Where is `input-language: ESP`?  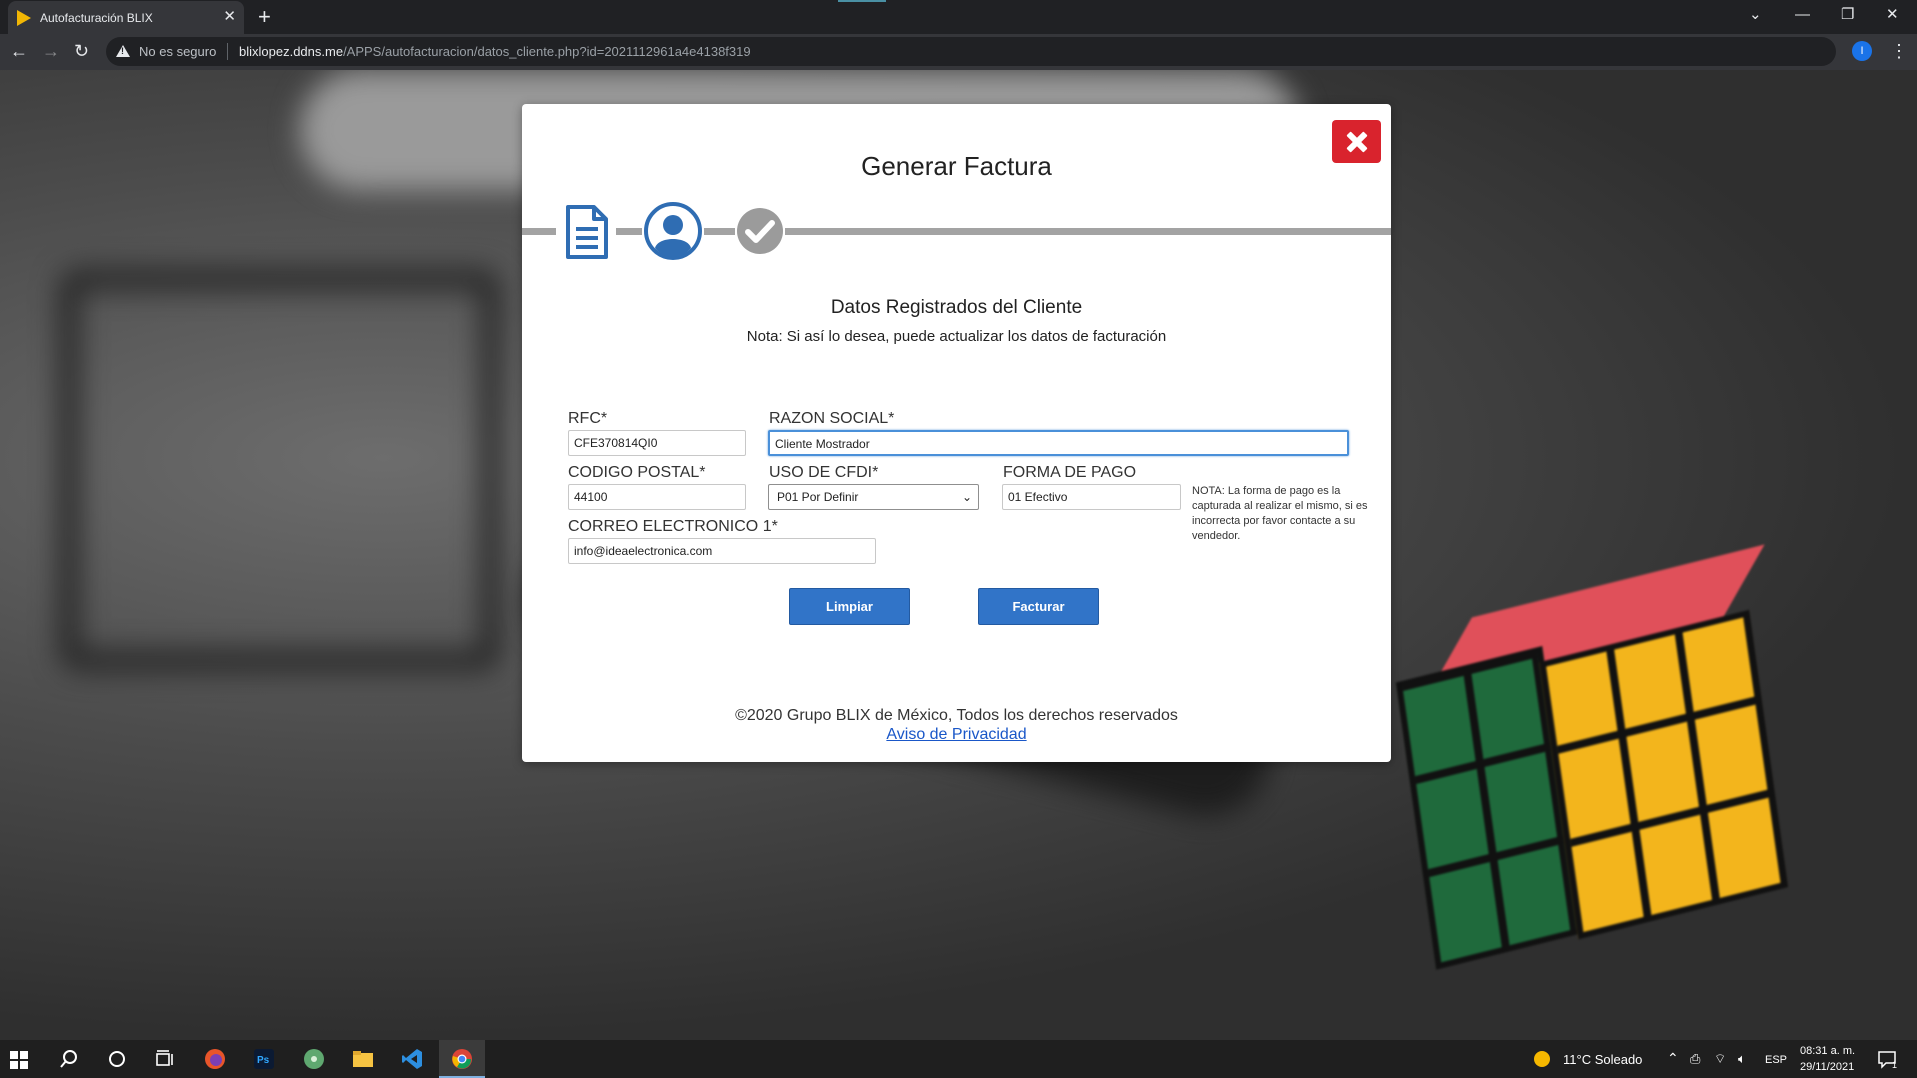 input-language: ESP is located at coordinates (1776, 1060).